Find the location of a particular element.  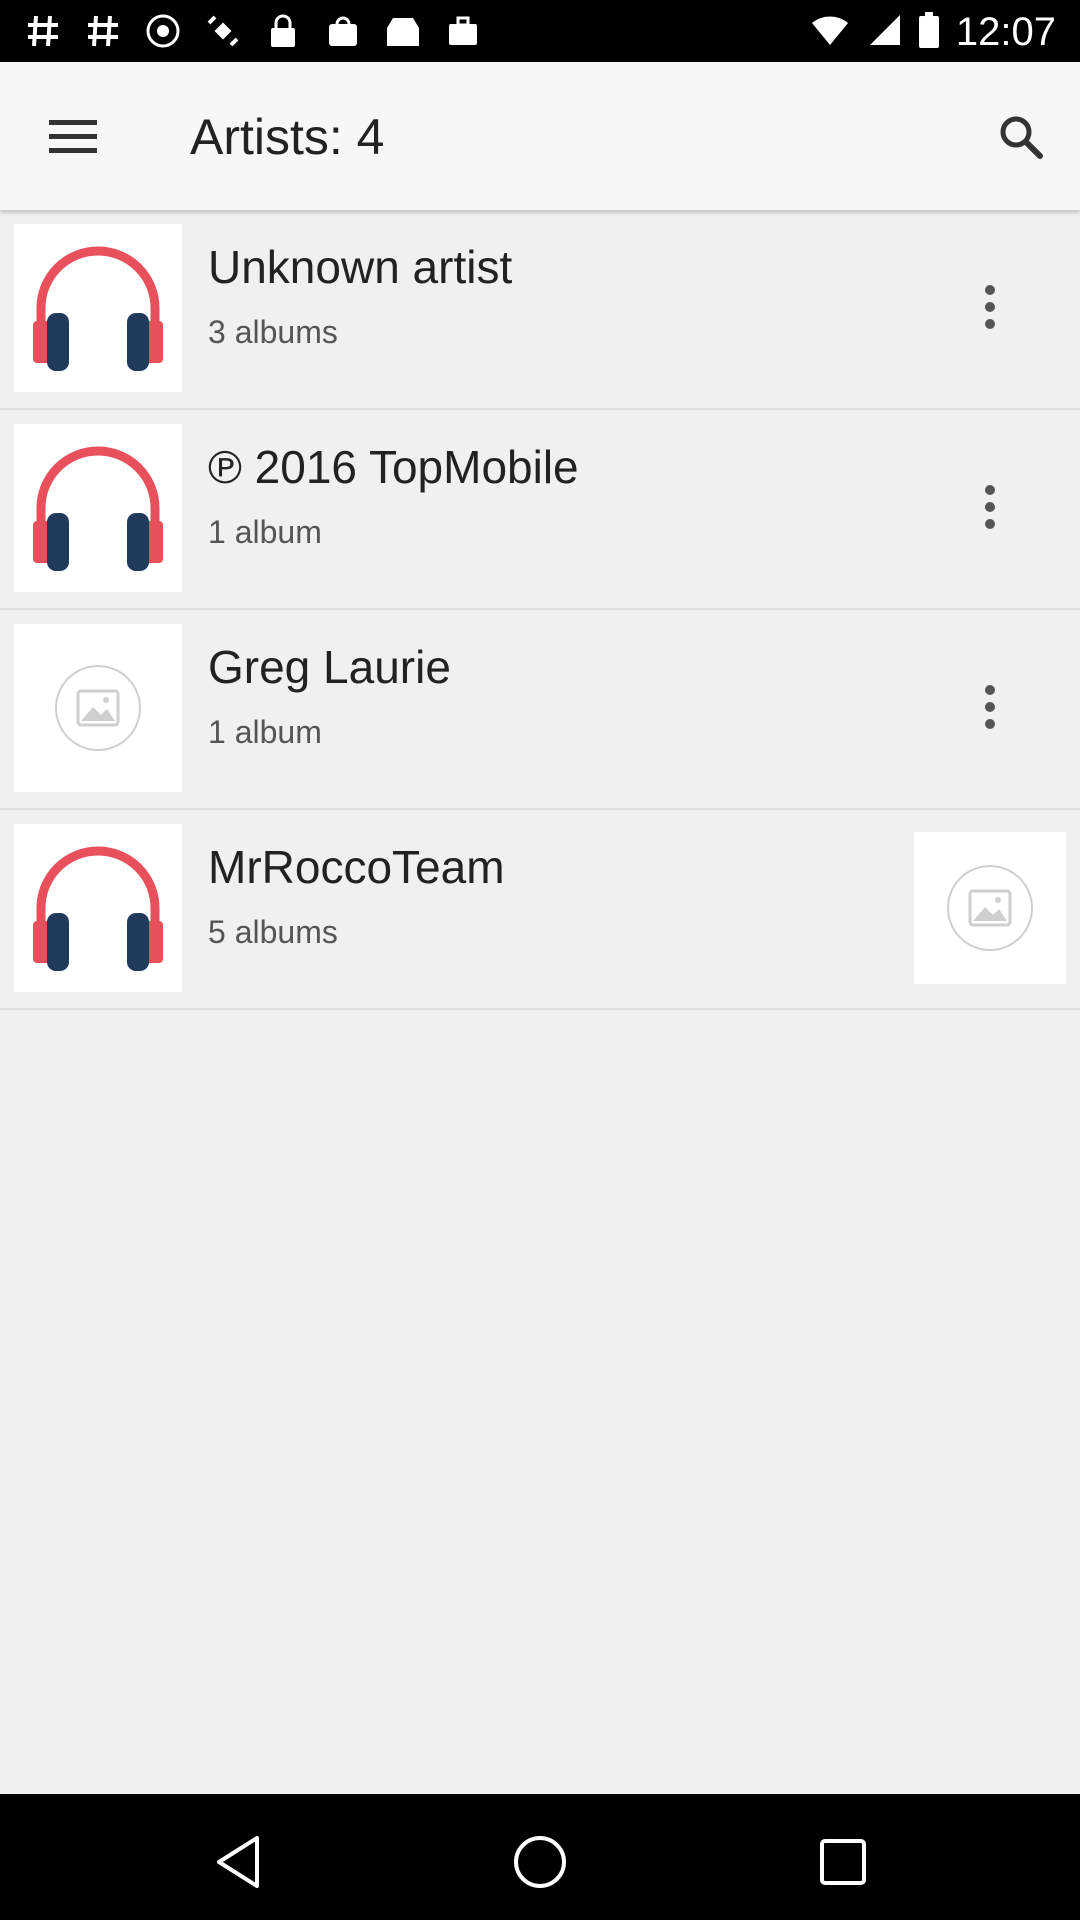

recents-icon is located at coordinates (843, 1862).